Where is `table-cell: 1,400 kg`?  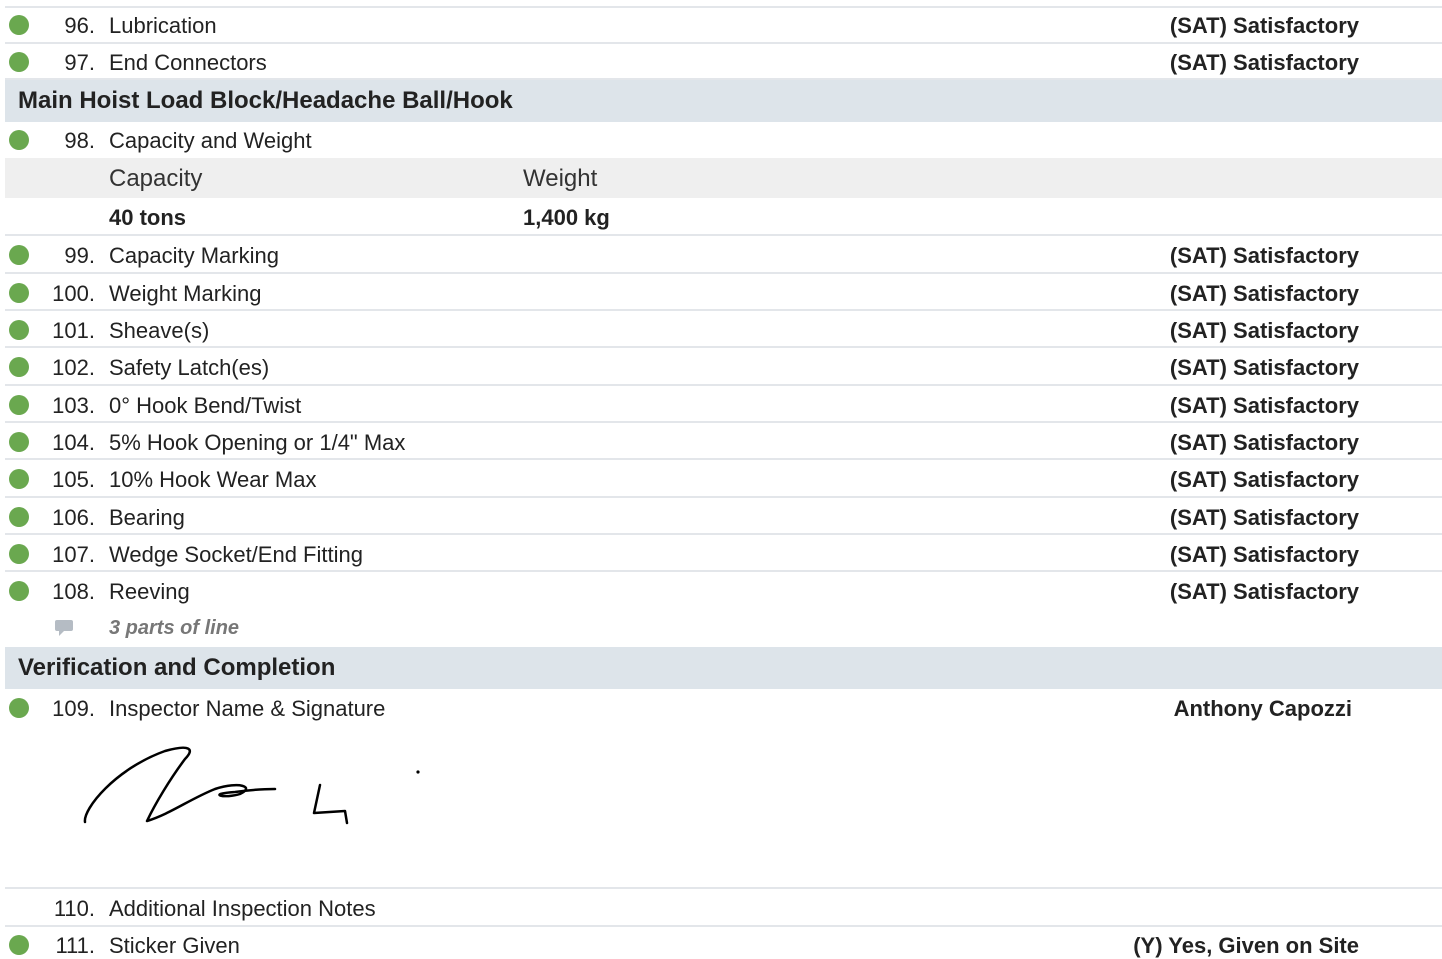
table-cell: 1,400 kg is located at coordinates (566, 217).